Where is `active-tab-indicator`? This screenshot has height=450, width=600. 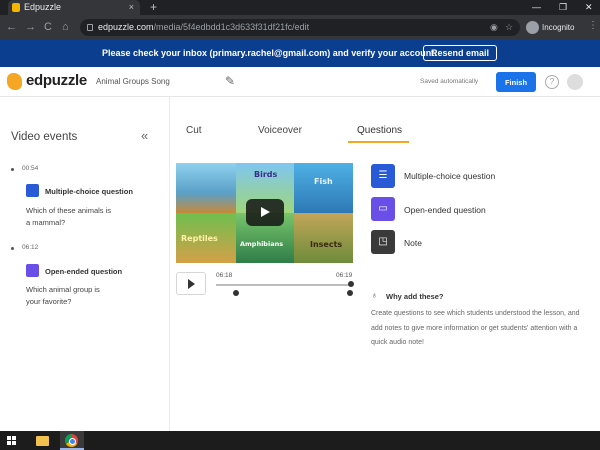 active-tab-indicator is located at coordinates (378, 142).